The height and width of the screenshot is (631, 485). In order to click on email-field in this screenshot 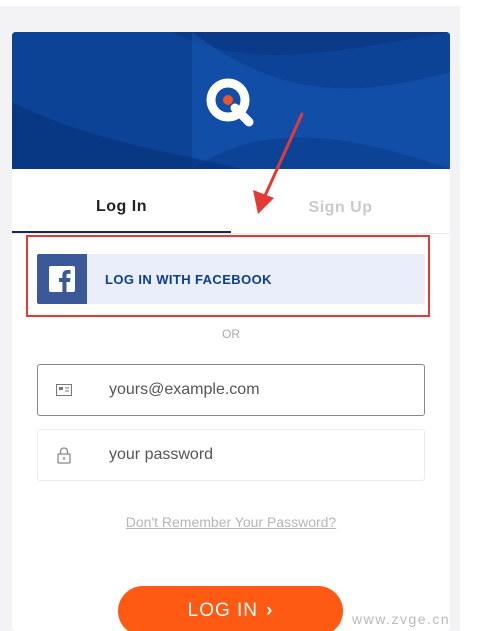, I will do `click(231, 390)`.